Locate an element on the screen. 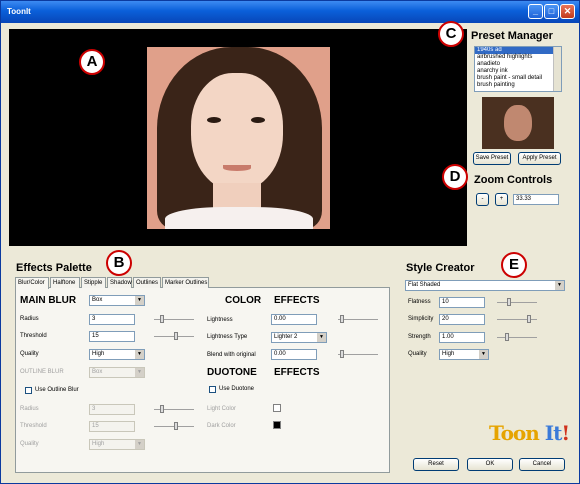 This screenshot has height=484, width=580. flatness-slider is located at coordinates (517, 302).